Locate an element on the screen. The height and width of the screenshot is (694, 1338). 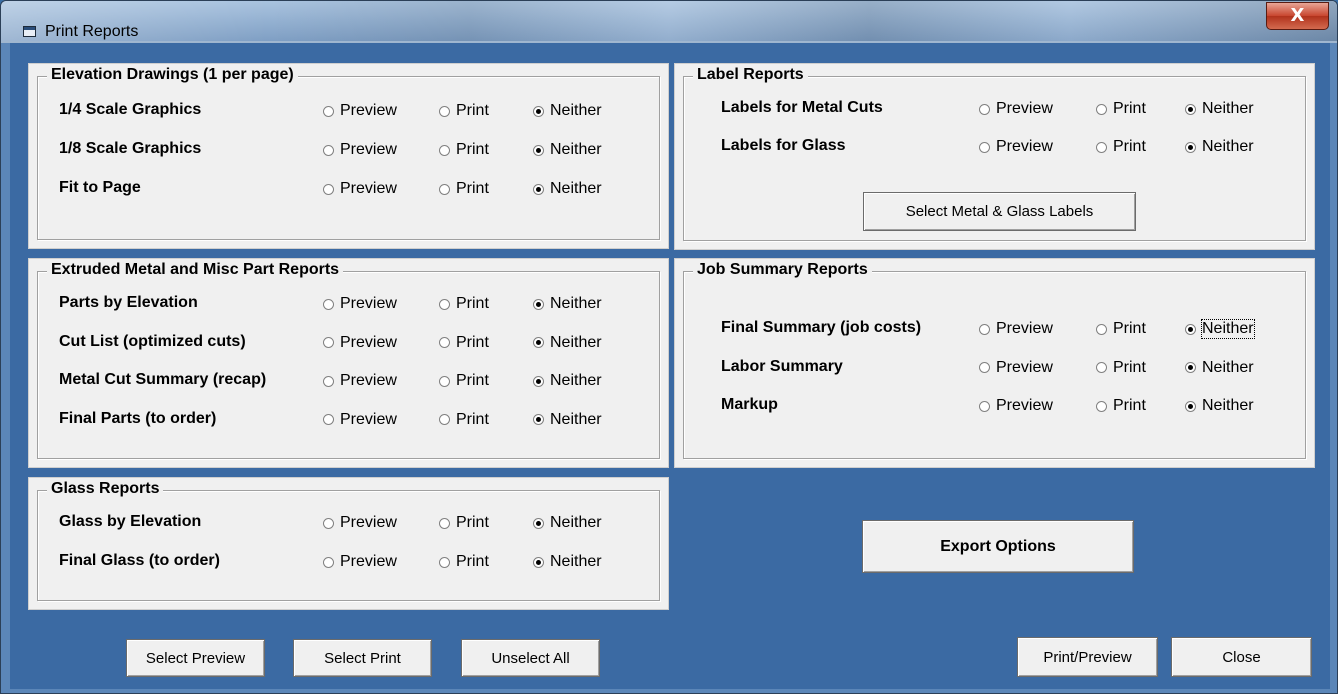
report-label: Final Summary (job costs) is located at coordinates (821, 327).